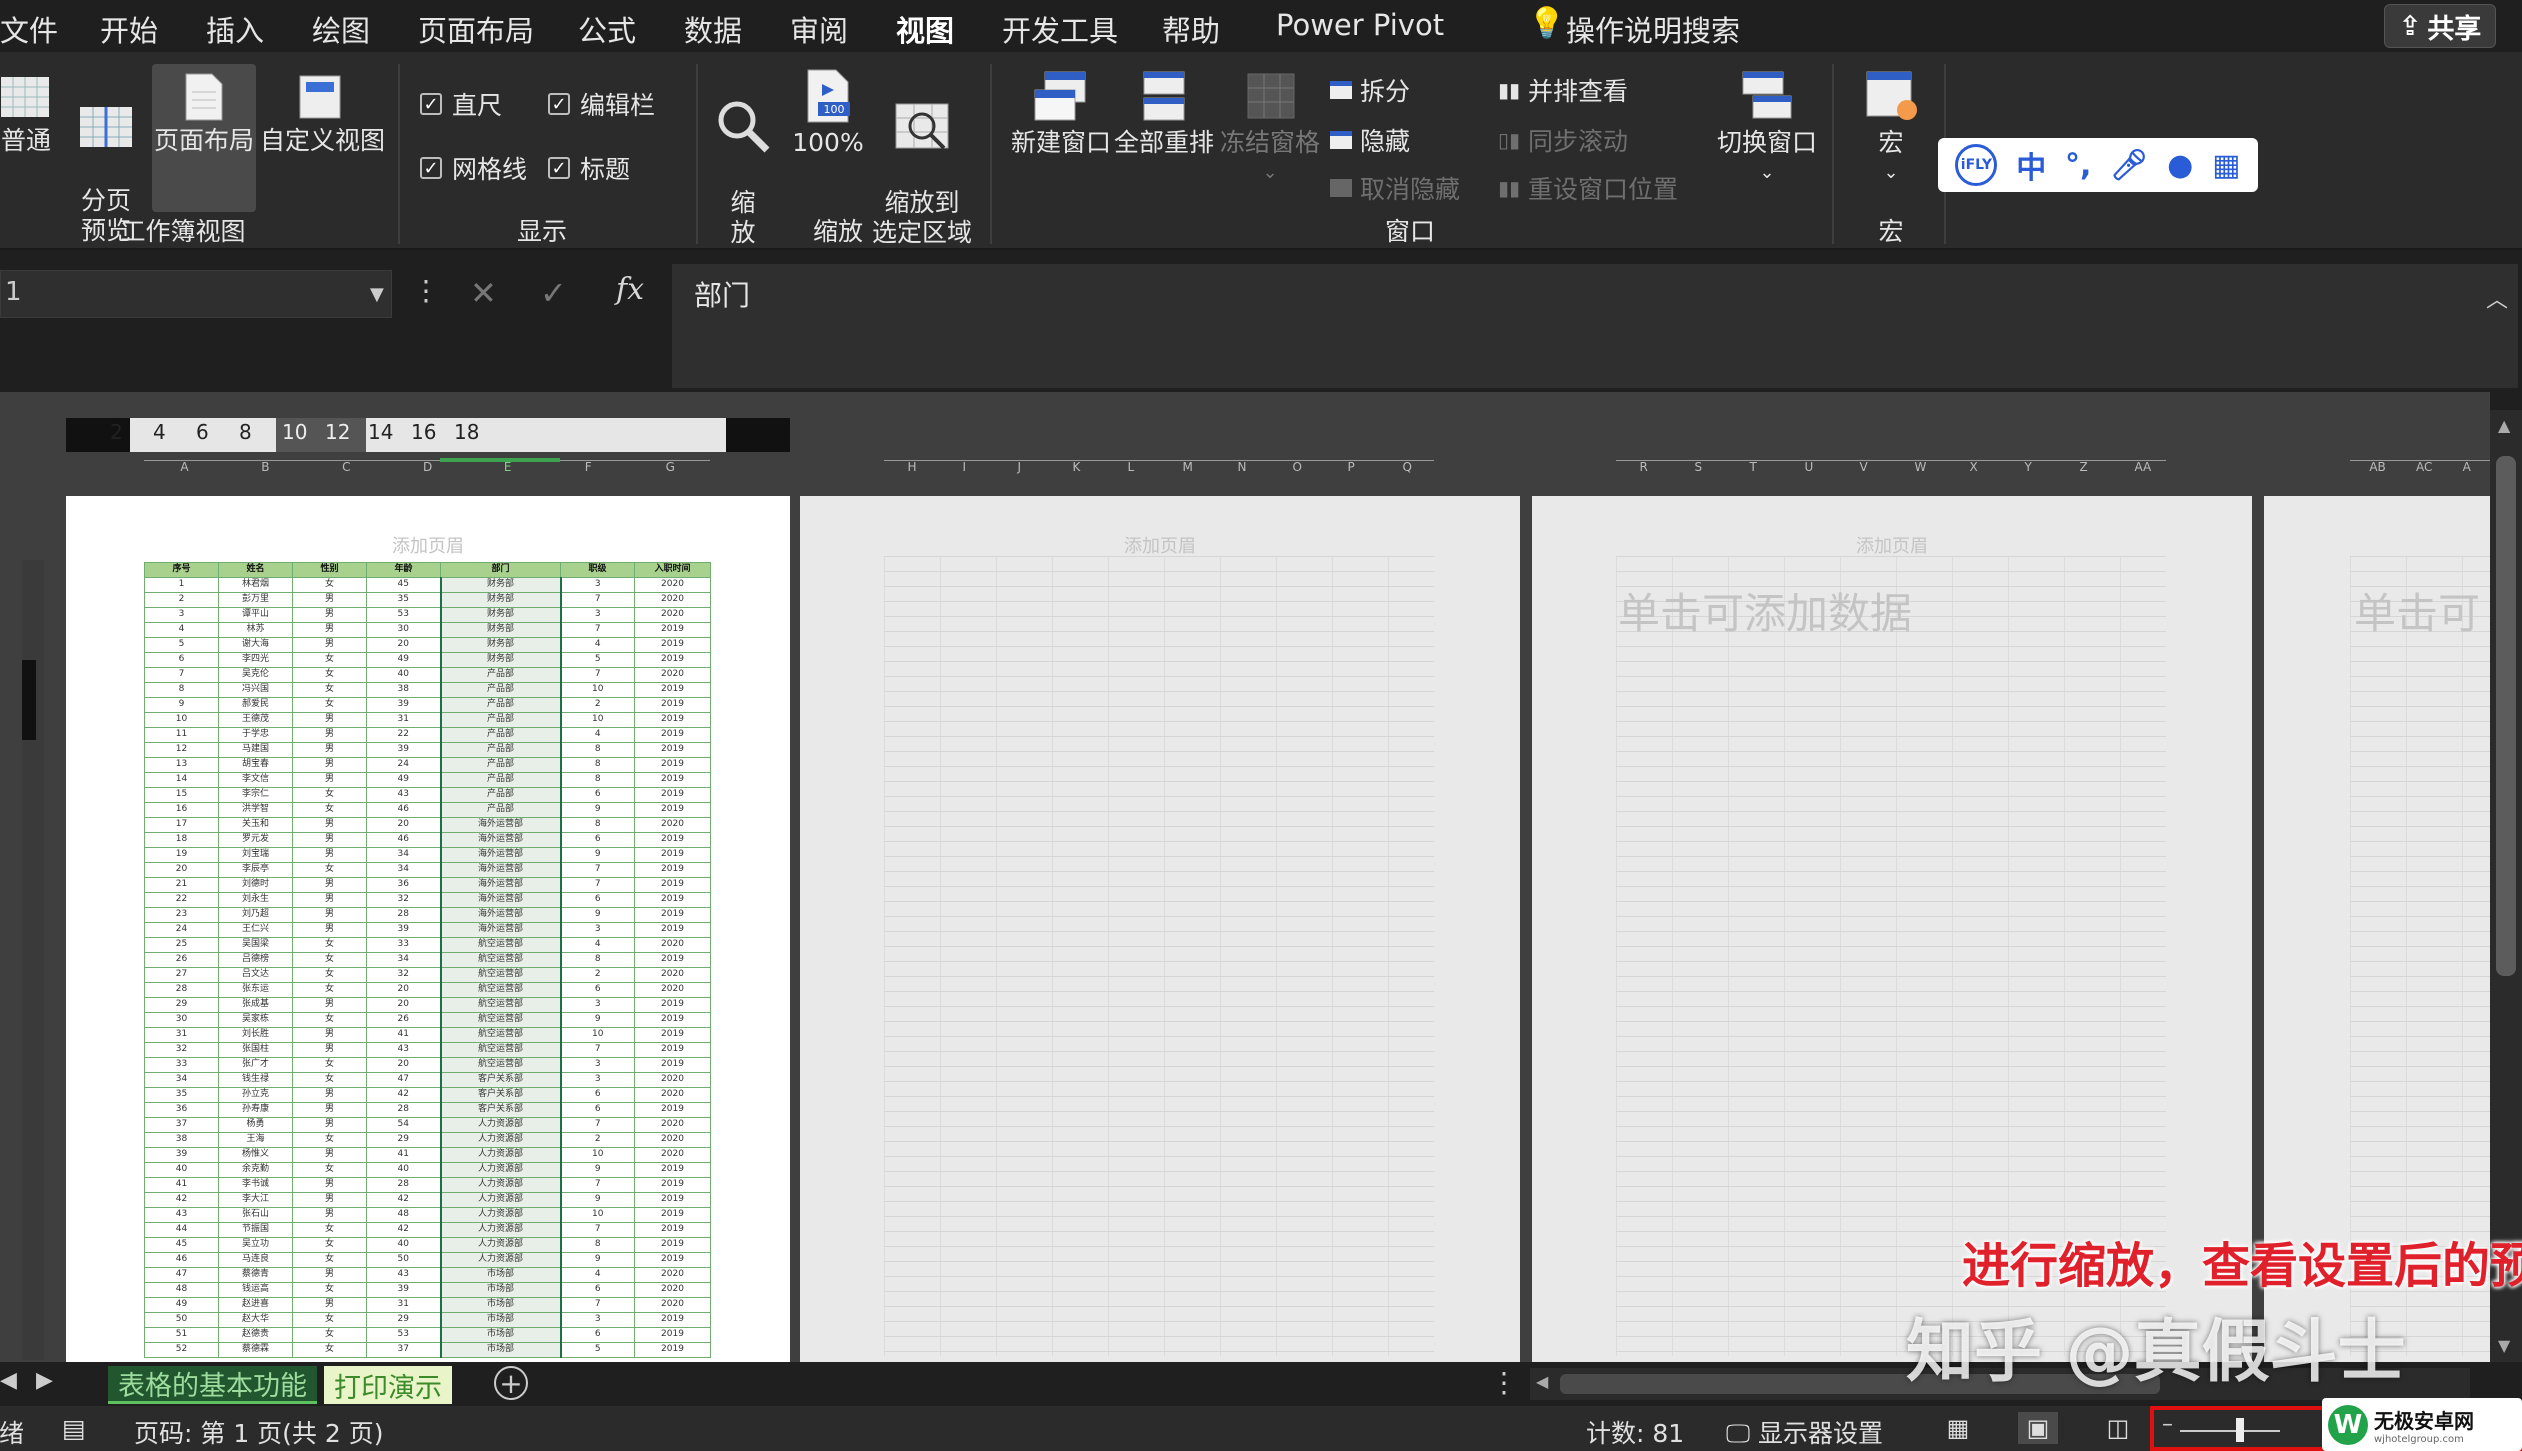 The image size is (2522, 1451). Describe the element at coordinates (2424, 467) in the screenshot. I see `column-header: AC` at that location.